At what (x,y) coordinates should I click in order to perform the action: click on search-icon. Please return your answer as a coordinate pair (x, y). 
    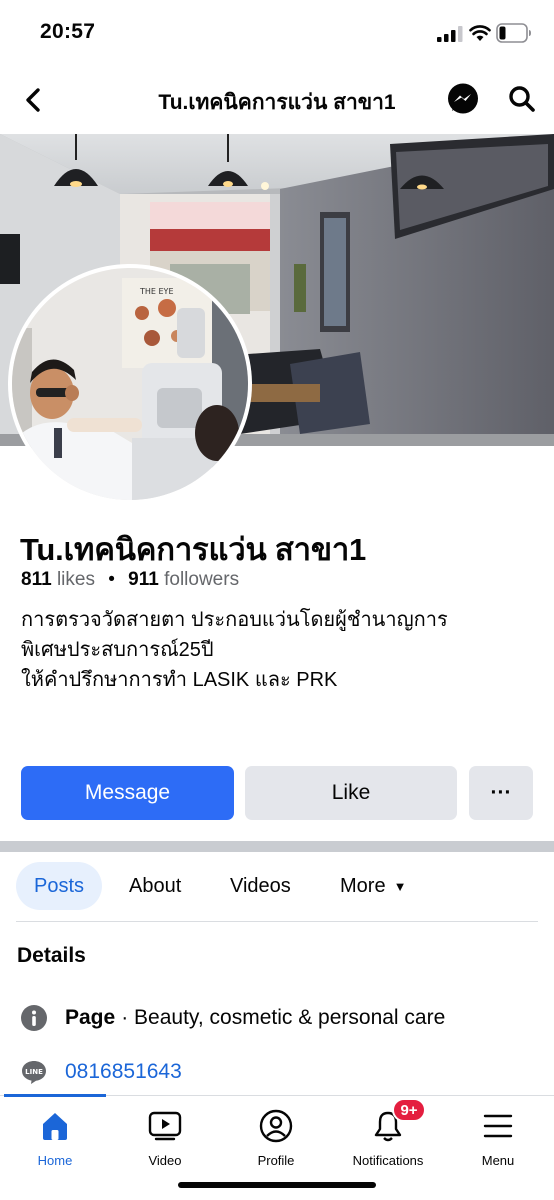
    Looking at the image, I should click on (522, 99).